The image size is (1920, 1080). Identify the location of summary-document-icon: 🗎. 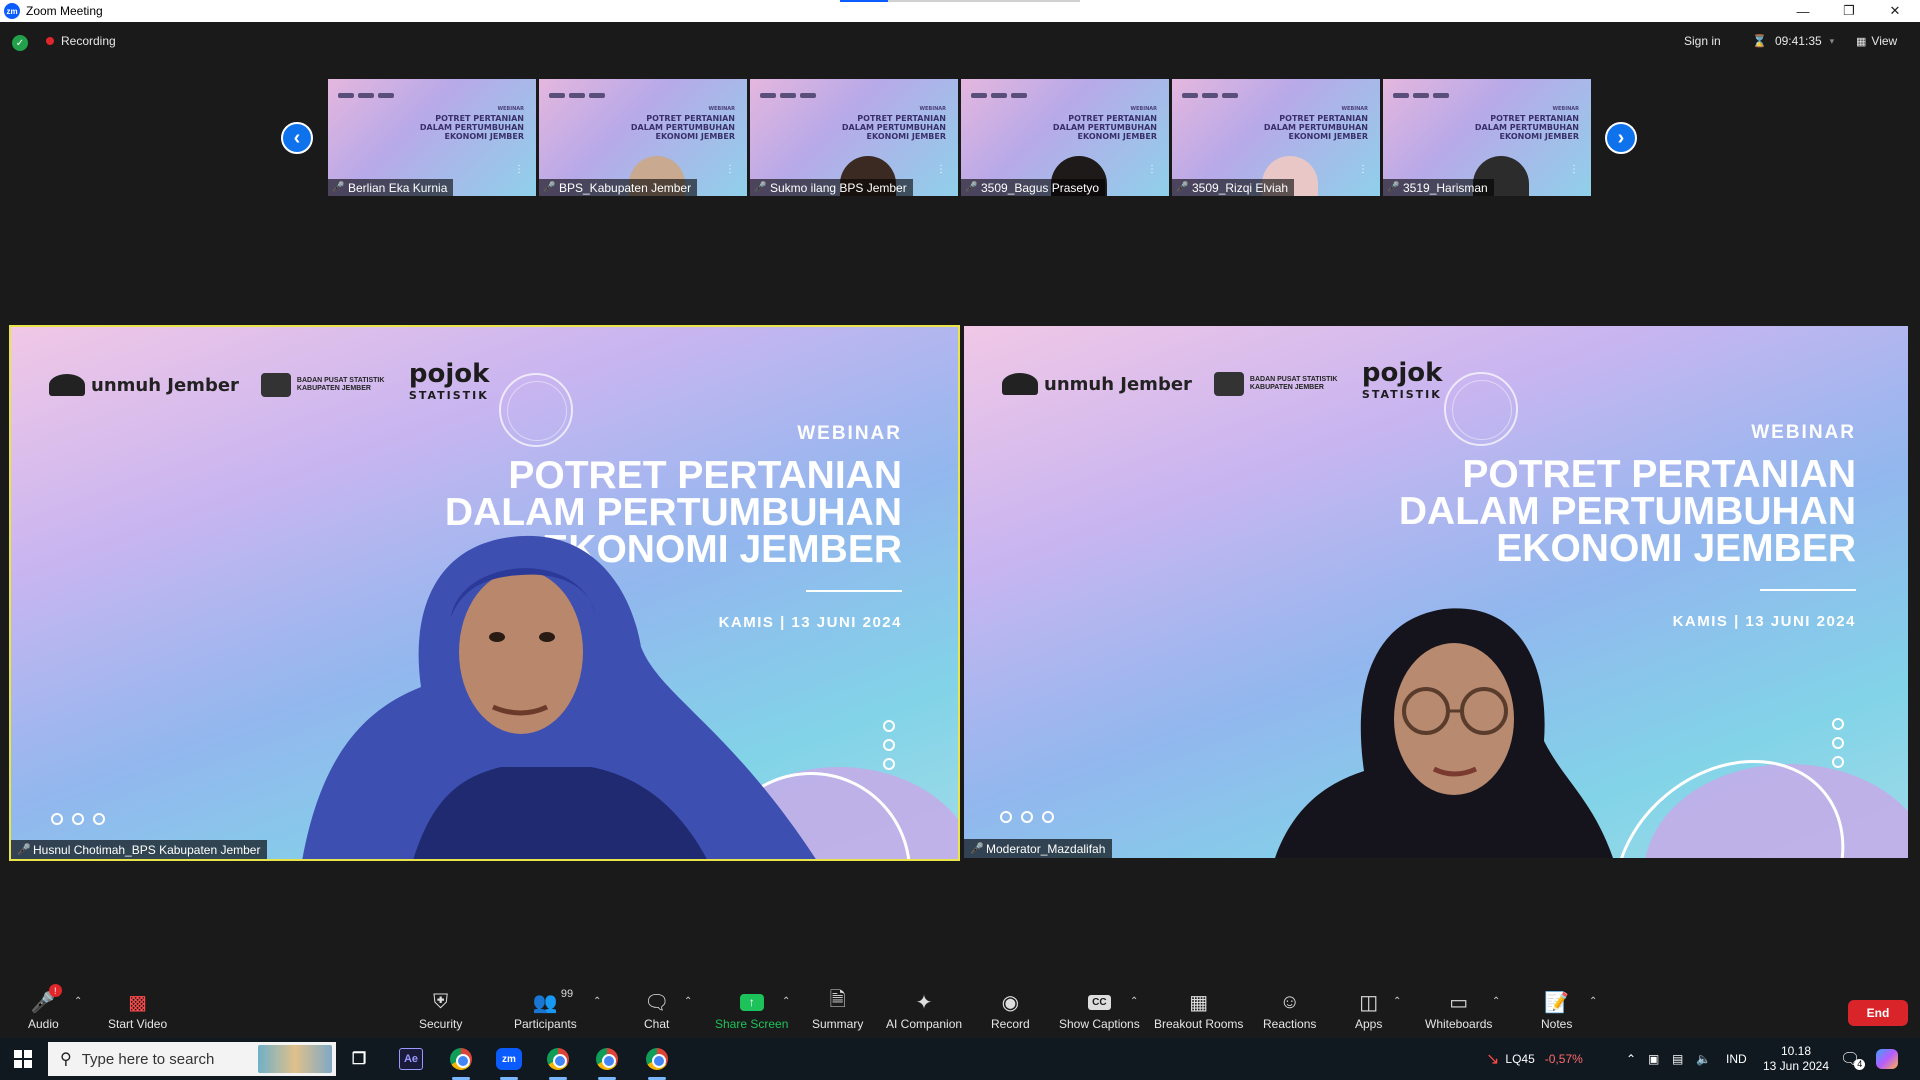
(837, 1000).